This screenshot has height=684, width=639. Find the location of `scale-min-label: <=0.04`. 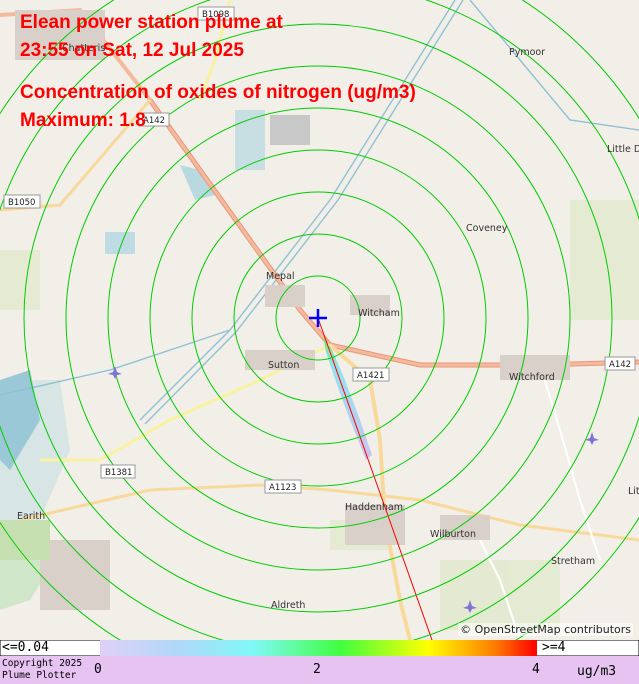

scale-min-label: <=0.04 is located at coordinates (25, 647).